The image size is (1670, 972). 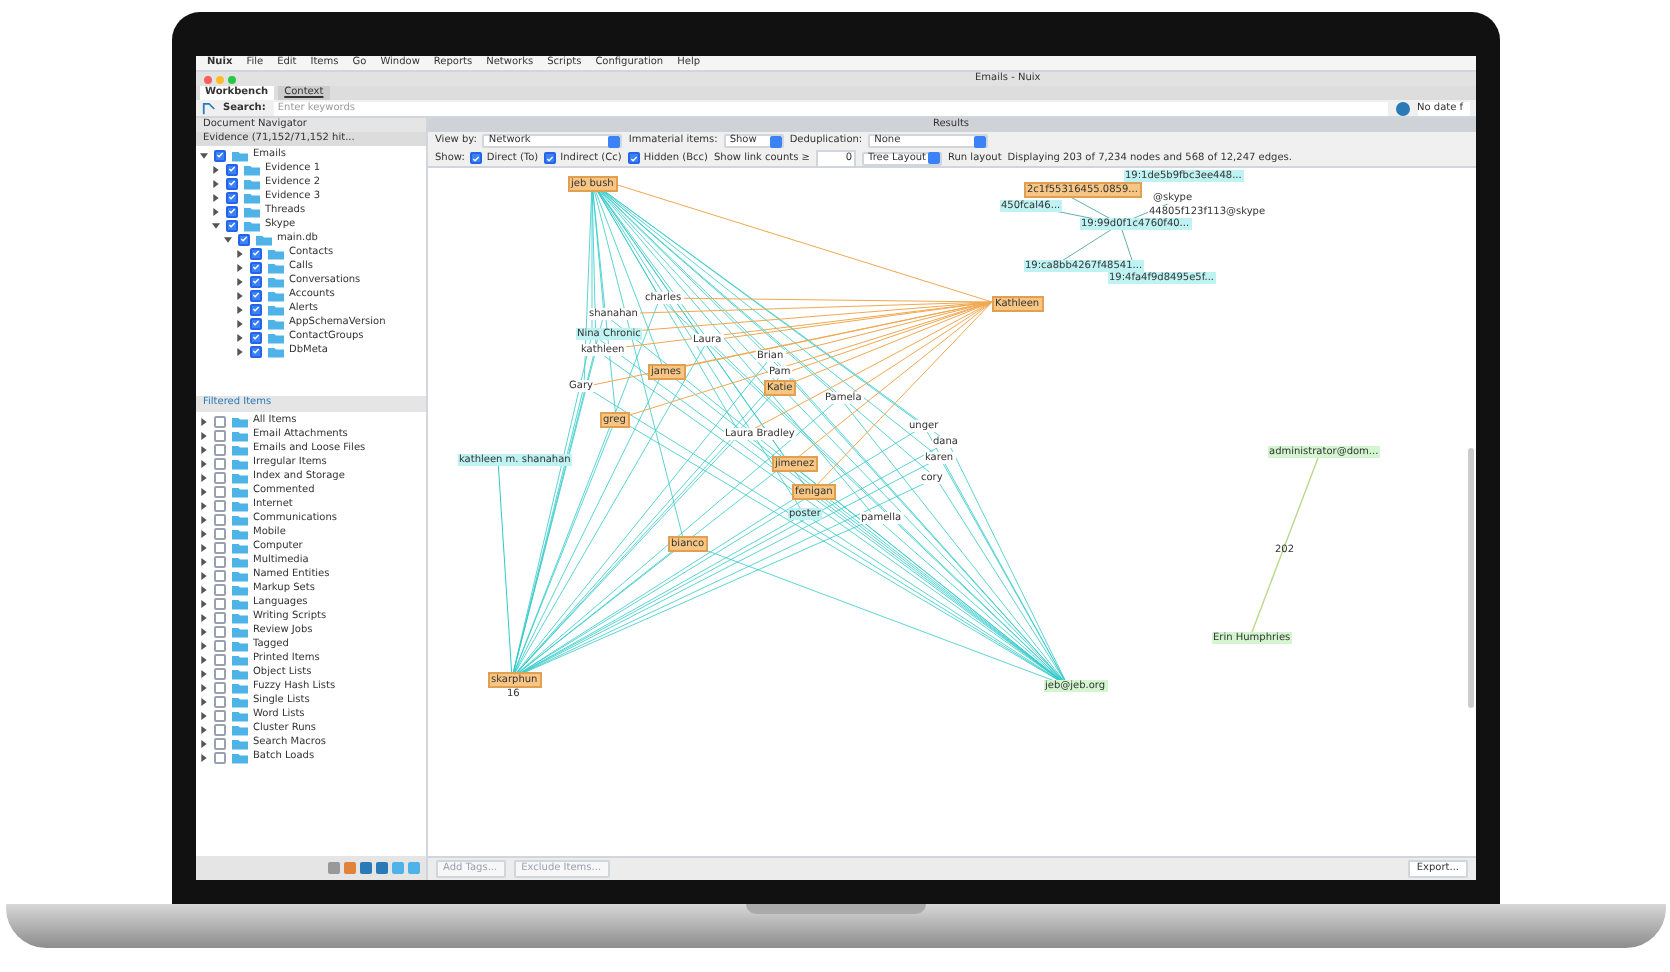 What do you see at coordinates (1402, 108) in the screenshot?
I see `go-button` at bounding box center [1402, 108].